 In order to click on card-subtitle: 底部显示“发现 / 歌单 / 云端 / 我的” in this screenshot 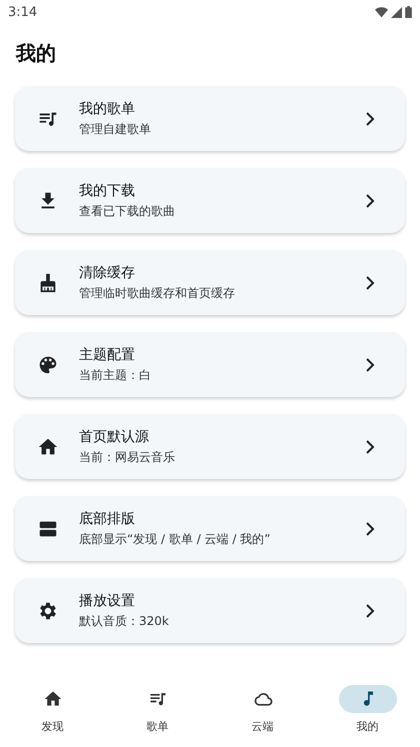, I will do `click(175, 539)`.